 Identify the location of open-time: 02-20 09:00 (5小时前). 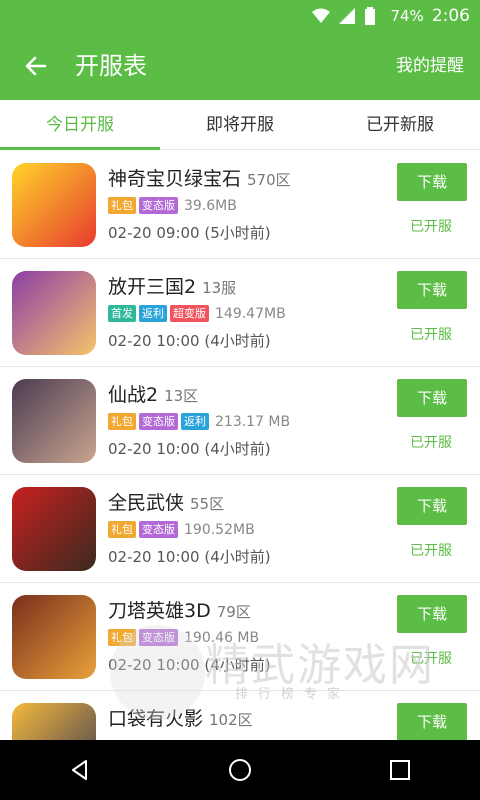
(189, 233).